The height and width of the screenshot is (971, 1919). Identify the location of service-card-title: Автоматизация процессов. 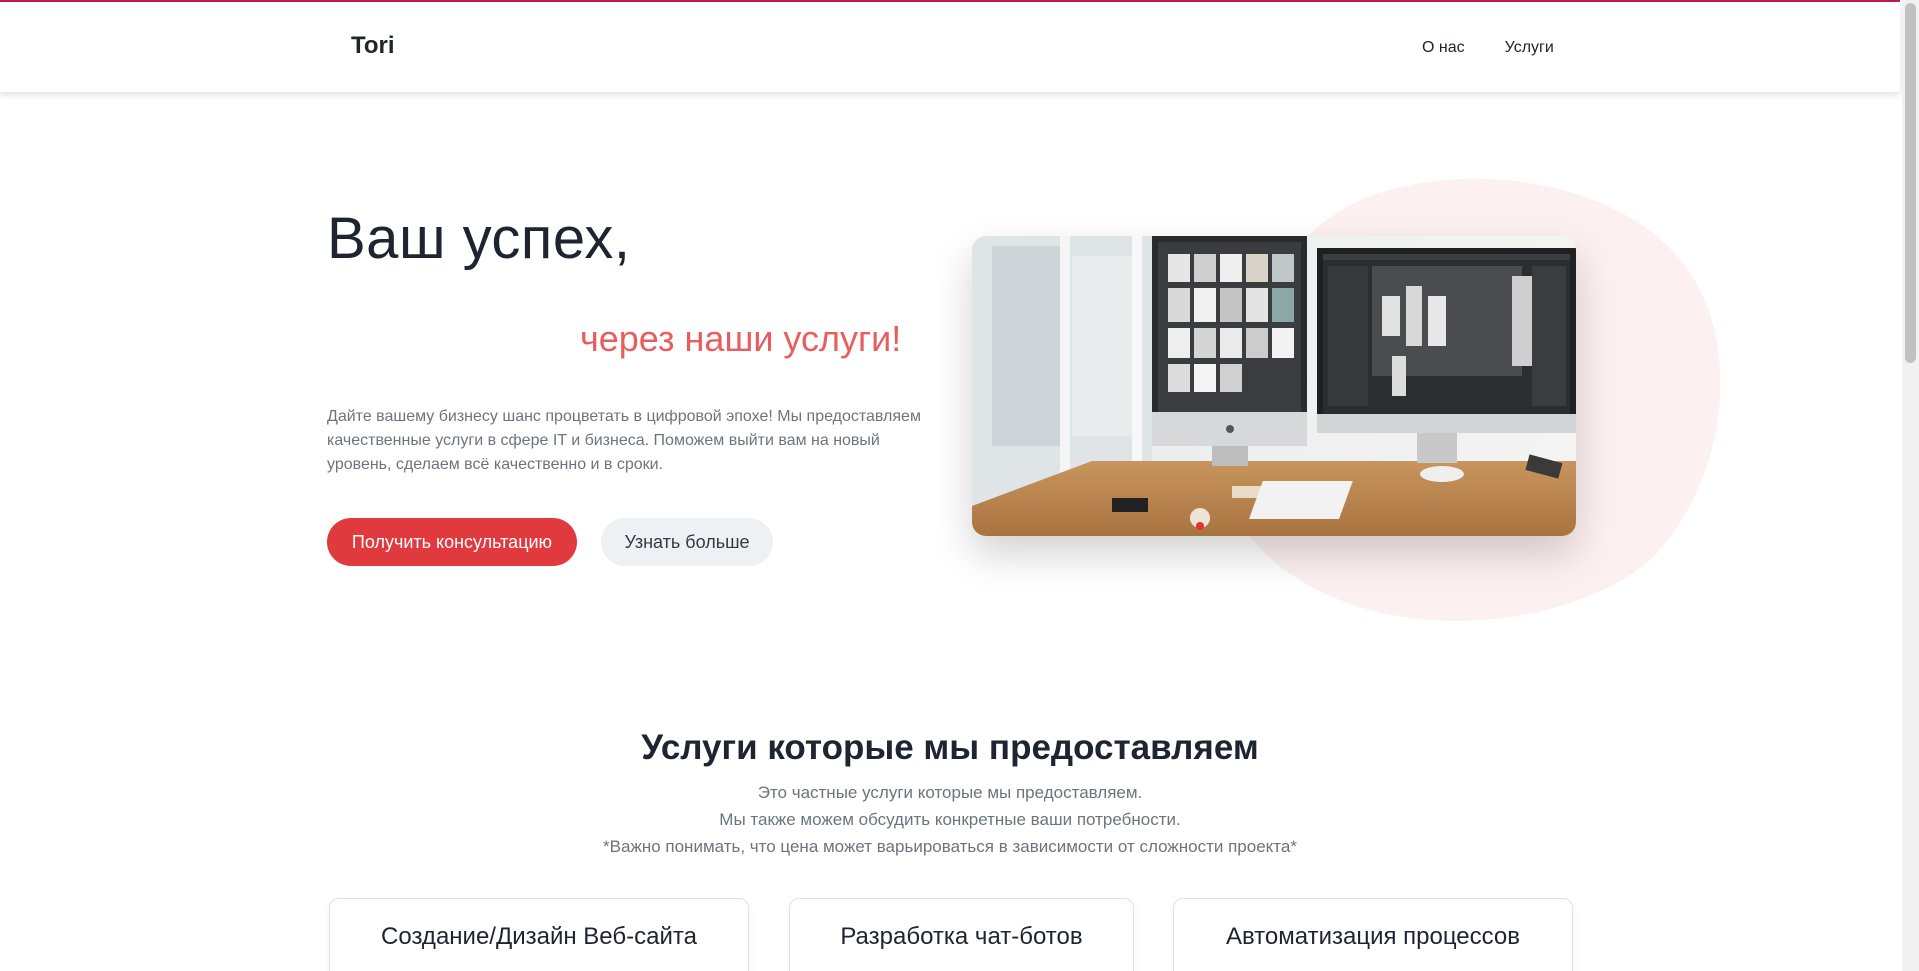
(1373, 936).